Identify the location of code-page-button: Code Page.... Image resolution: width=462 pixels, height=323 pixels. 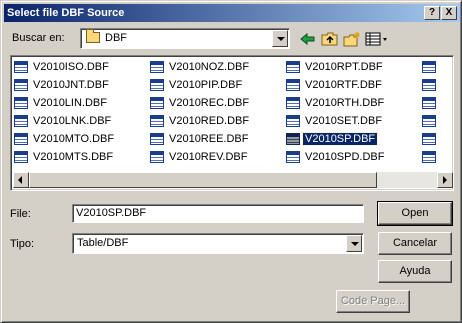
(373, 301).